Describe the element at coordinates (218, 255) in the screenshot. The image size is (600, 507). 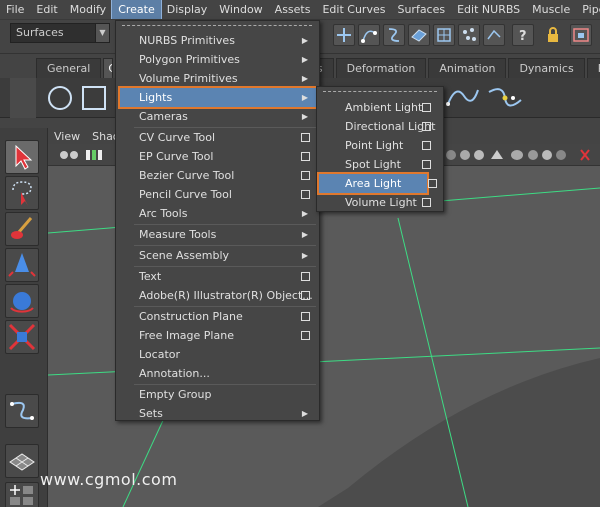
I see `menu-item-scene-assembly: Scene Assembly ▶` at that location.